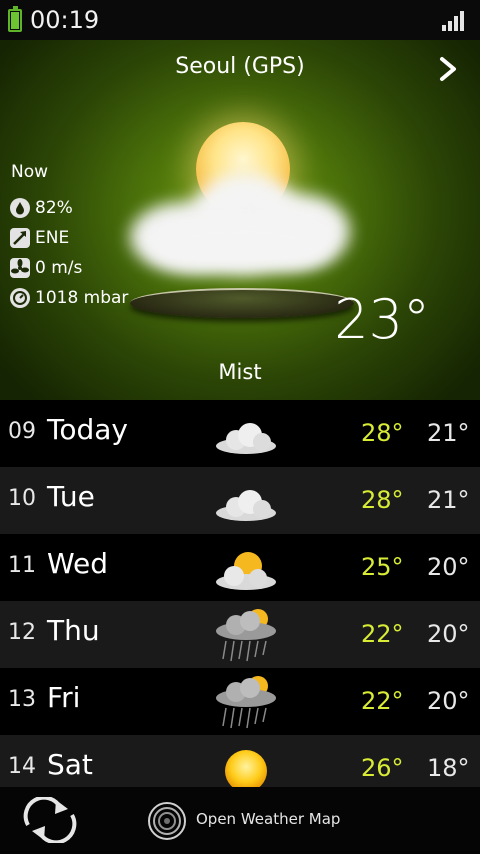  I want to click on day-number: 12, so click(22, 632).